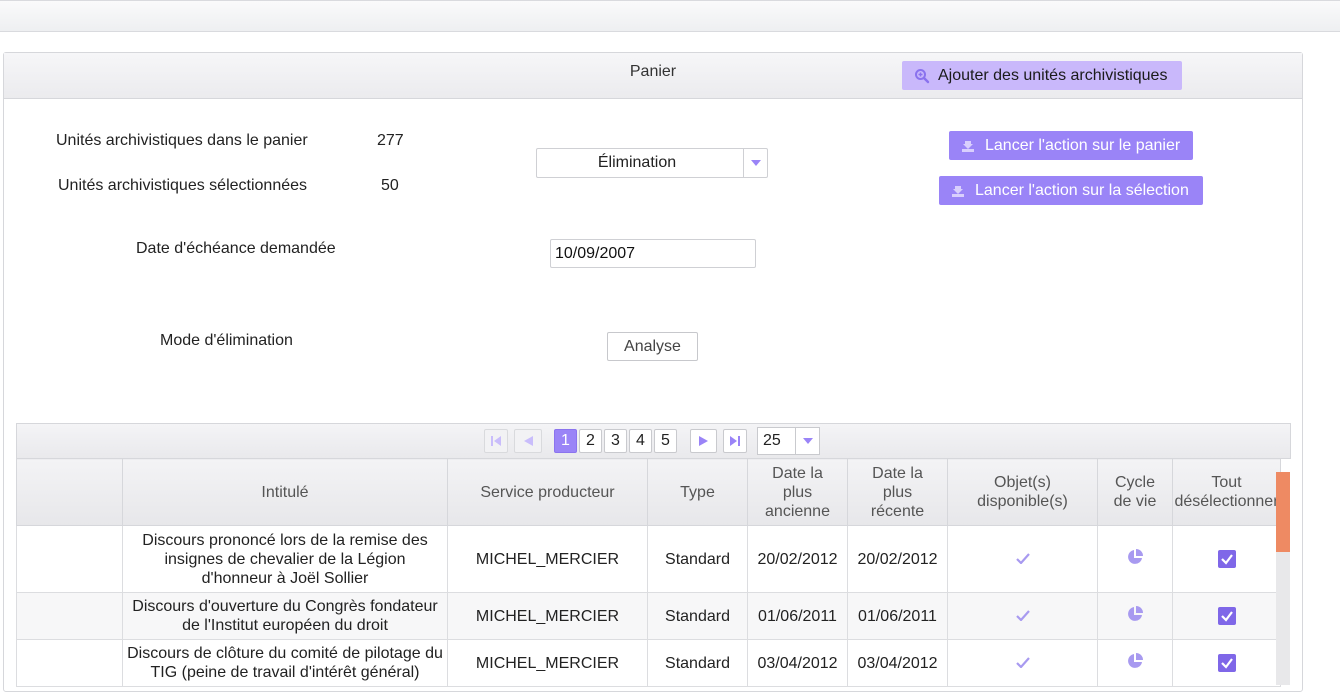  I want to click on header-newest-date-line3: récente, so click(897, 511).